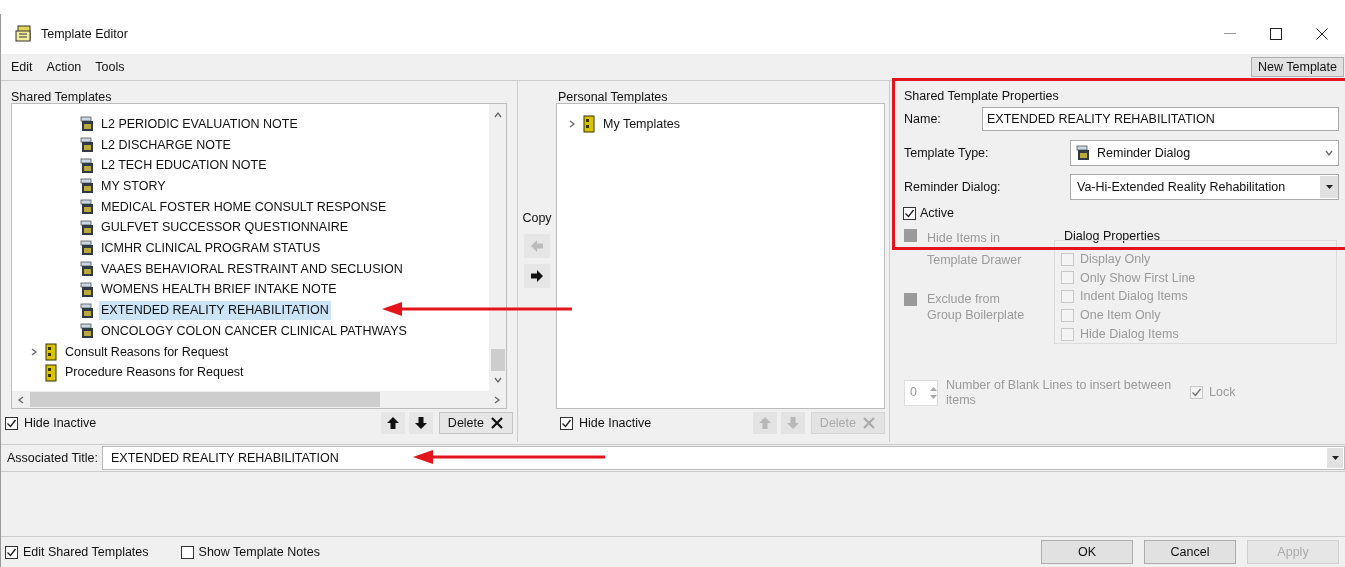 This screenshot has width=1345, height=567. Describe the element at coordinates (1129, 334) in the screenshot. I see `checkbox-label: Hide Dialog Items` at that location.